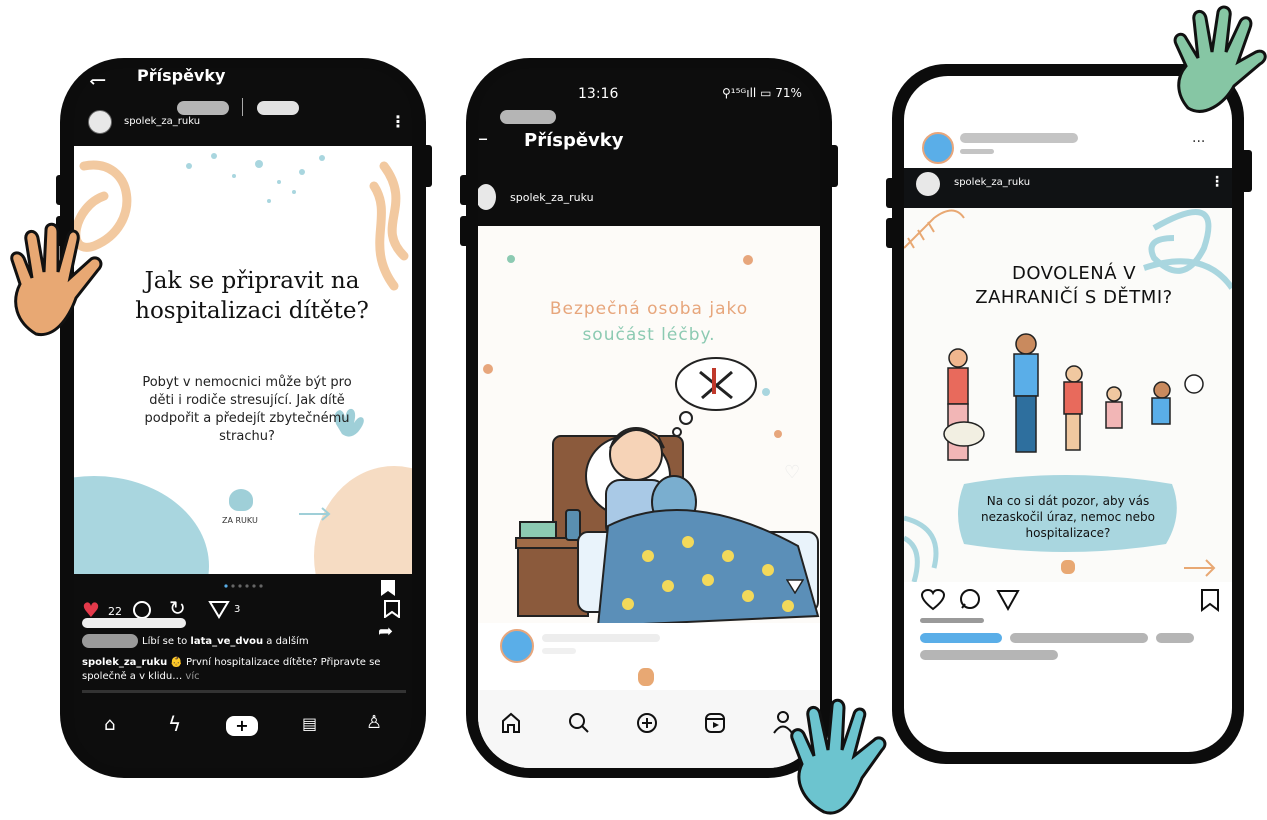  What do you see at coordinates (109, 724) in the screenshot?
I see `home-icon: ⌂` at bounding box center [109, 724].